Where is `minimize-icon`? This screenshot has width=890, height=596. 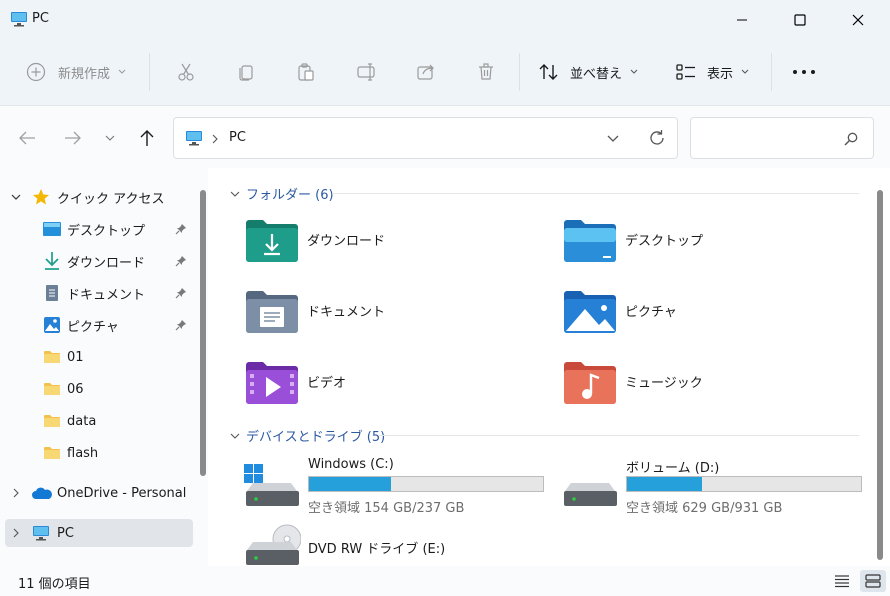
minimize-icon is located at coordinates (742, 20).